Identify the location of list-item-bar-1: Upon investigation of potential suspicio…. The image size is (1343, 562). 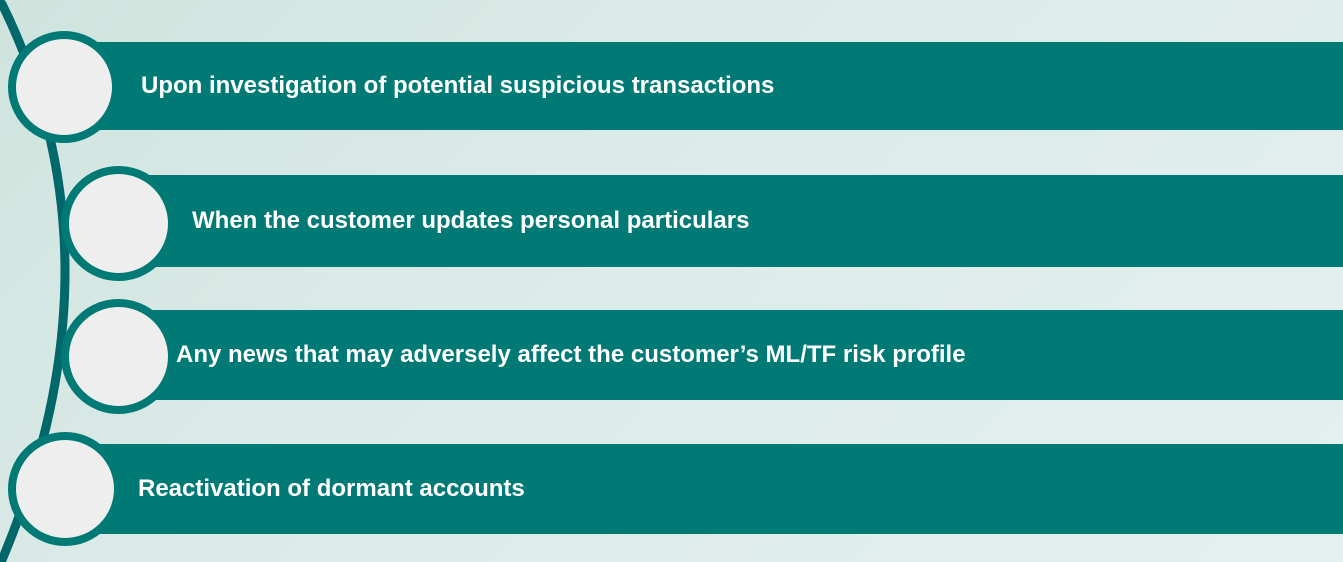
(714, 86).